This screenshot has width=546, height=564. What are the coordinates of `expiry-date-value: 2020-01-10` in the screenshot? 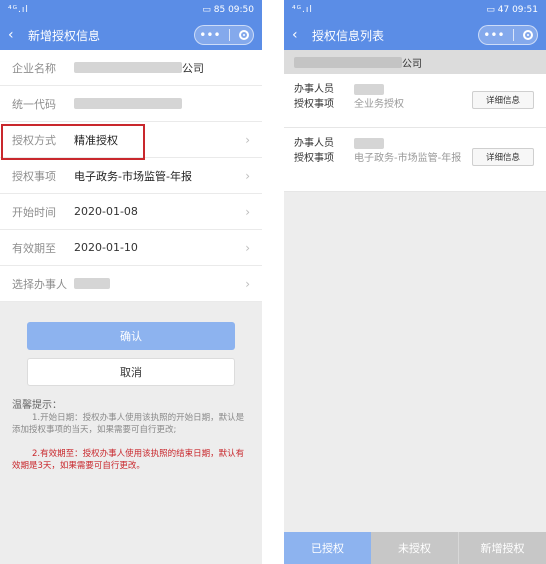 It's located at (106, 247).